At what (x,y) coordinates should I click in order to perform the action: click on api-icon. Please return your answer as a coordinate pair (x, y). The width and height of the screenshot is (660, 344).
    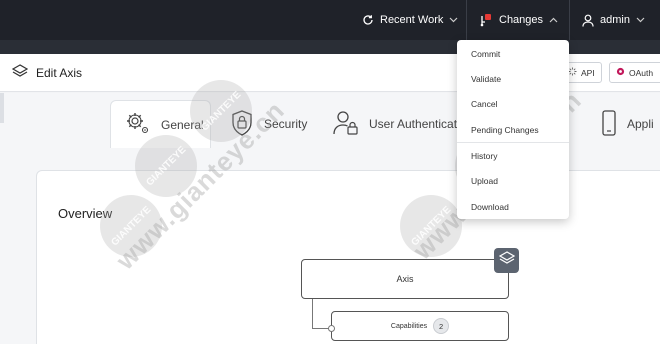
    Looking at the image, I should click on (572, 72).